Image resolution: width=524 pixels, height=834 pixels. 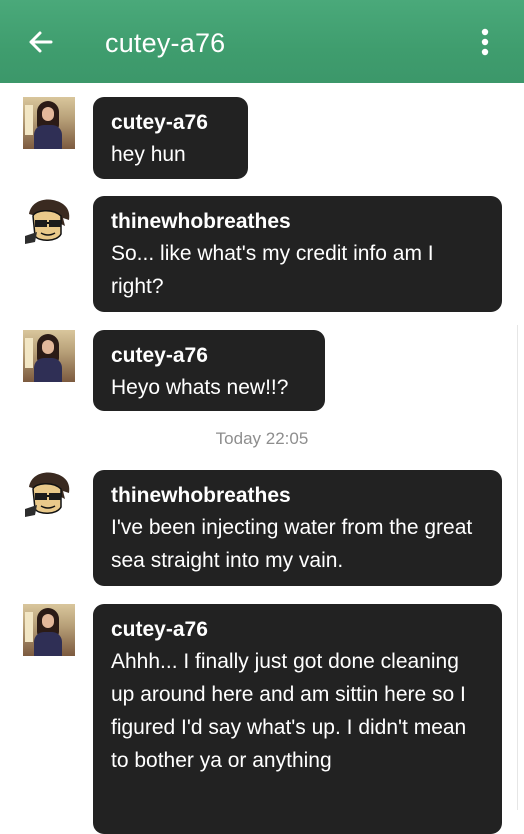 I want to click on more-options-button, so click(x=485, y=42).